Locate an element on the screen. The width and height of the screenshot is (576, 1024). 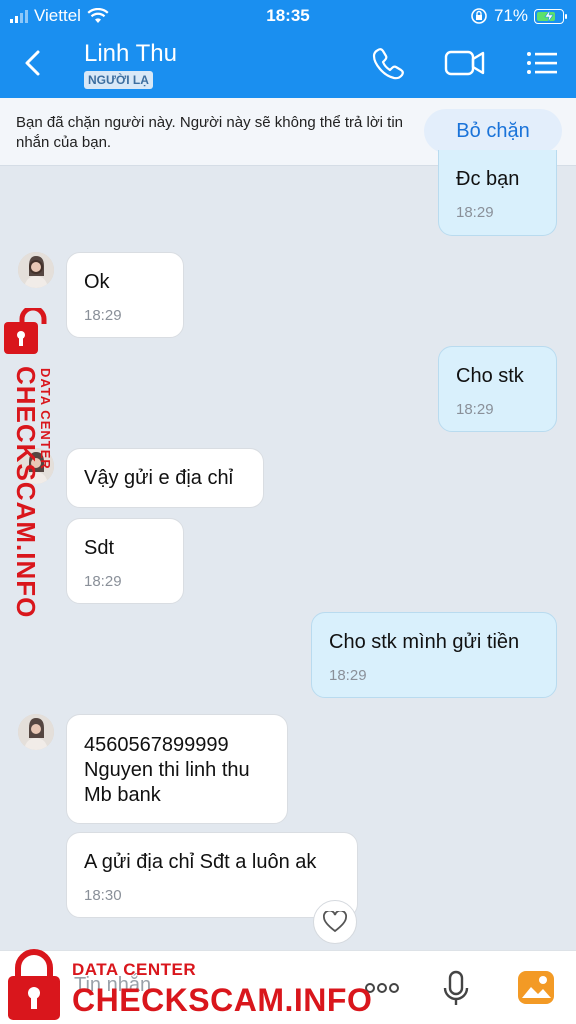
image-icon is located at coordinates (536, 988).